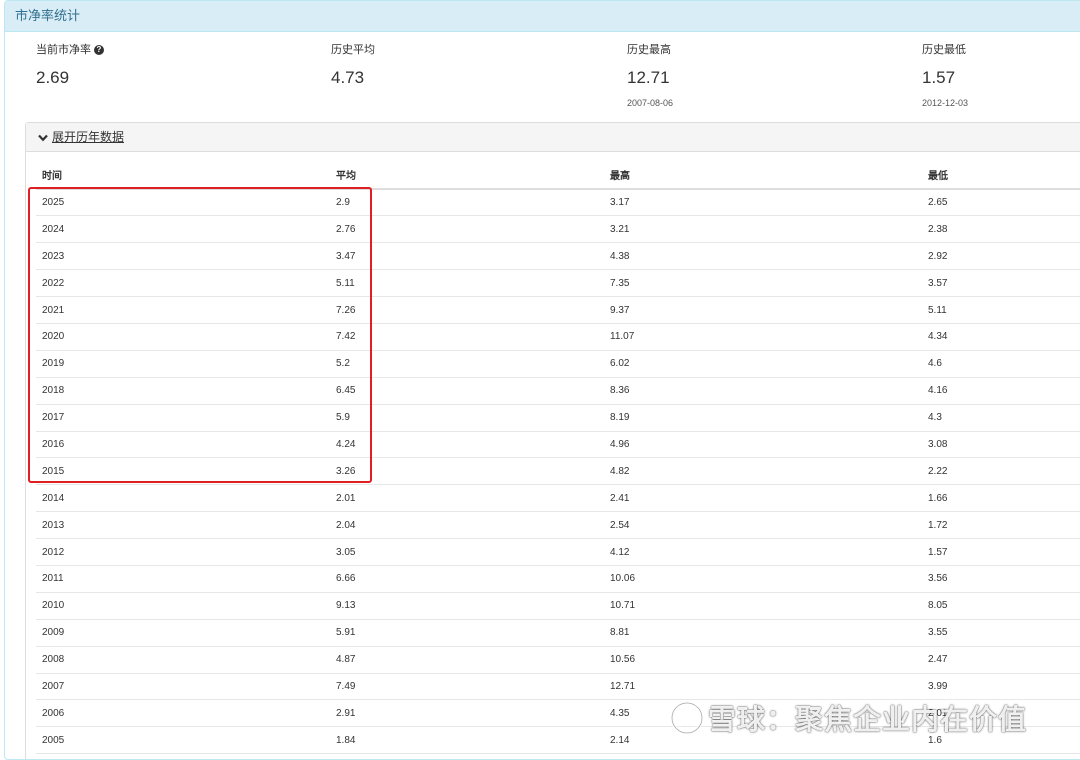 The image size is (1080, 760). I want to click on cell-year: 2006, so click(183, 713).